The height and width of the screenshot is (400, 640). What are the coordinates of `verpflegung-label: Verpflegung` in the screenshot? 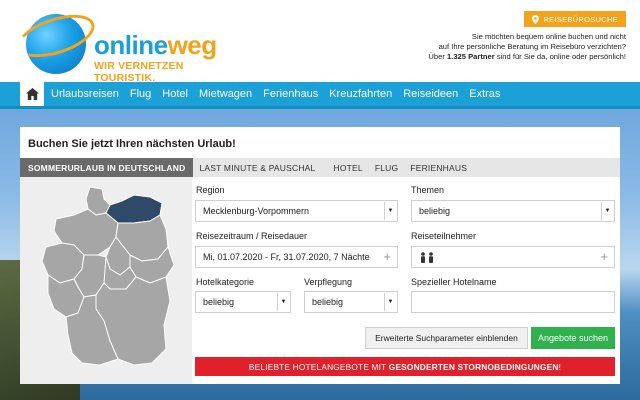 It's located at (328, 282).